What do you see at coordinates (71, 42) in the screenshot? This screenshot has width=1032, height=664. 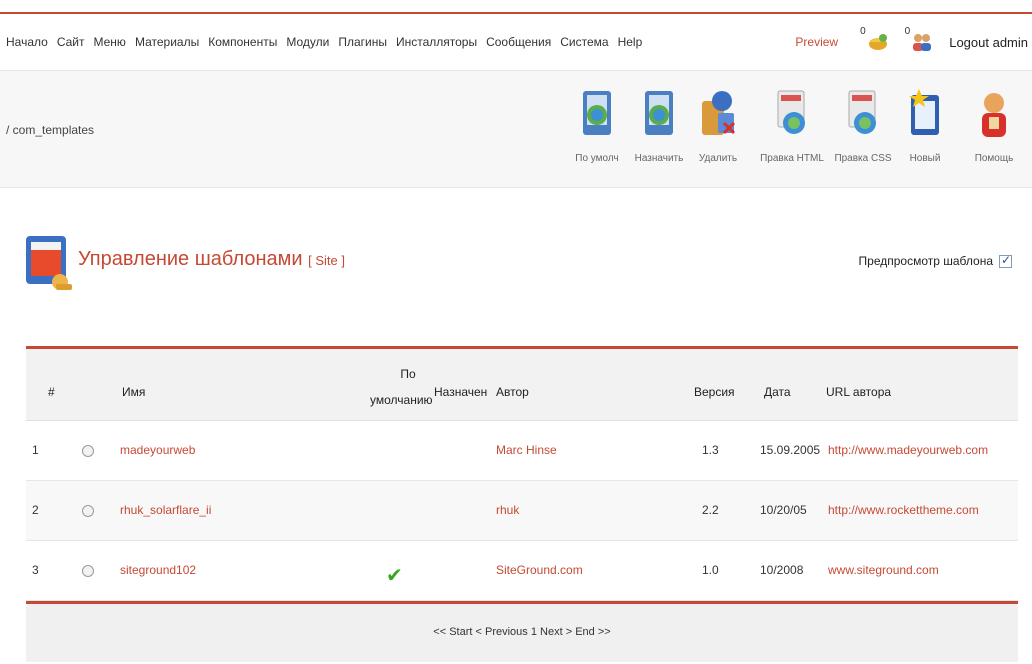 I see `menu-item-site: Сайт` at bounding box center [71, 42].